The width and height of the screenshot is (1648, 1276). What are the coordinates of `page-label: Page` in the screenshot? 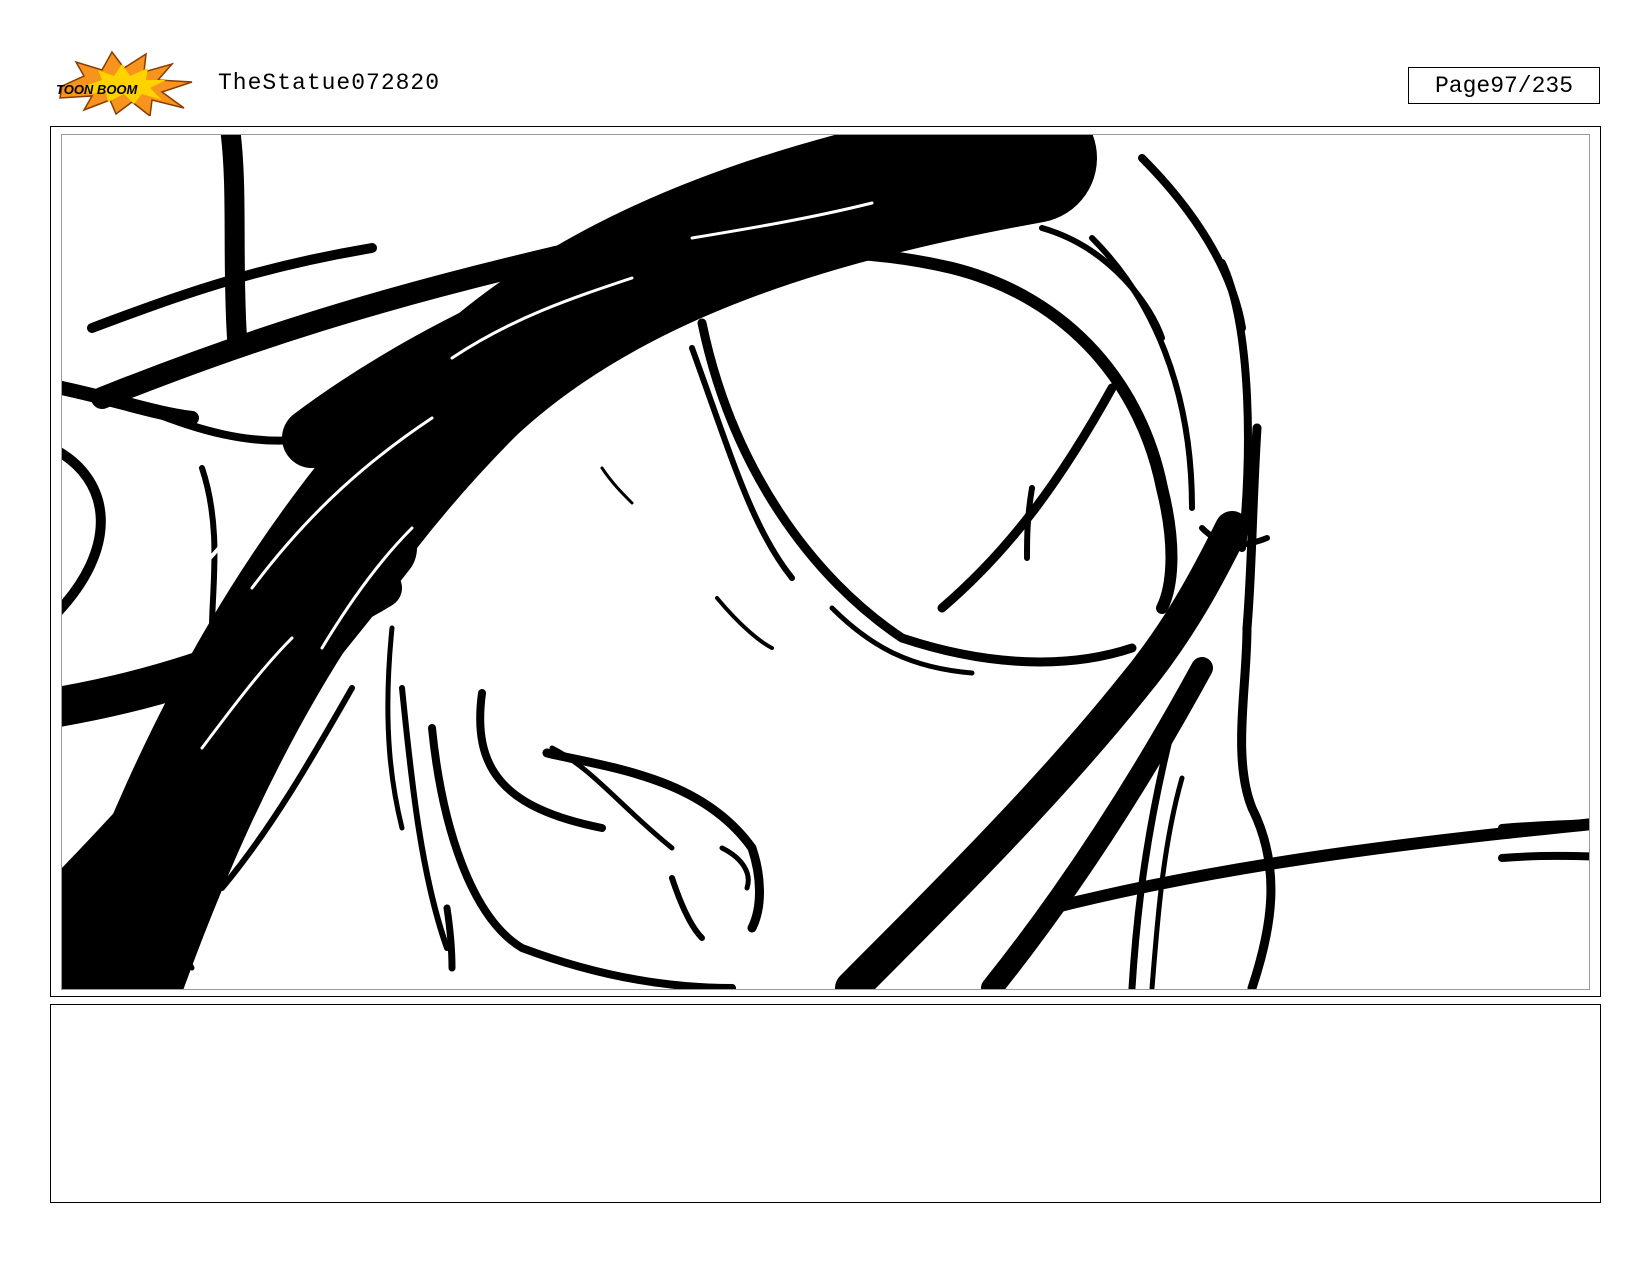 It's located at (1462, 85).